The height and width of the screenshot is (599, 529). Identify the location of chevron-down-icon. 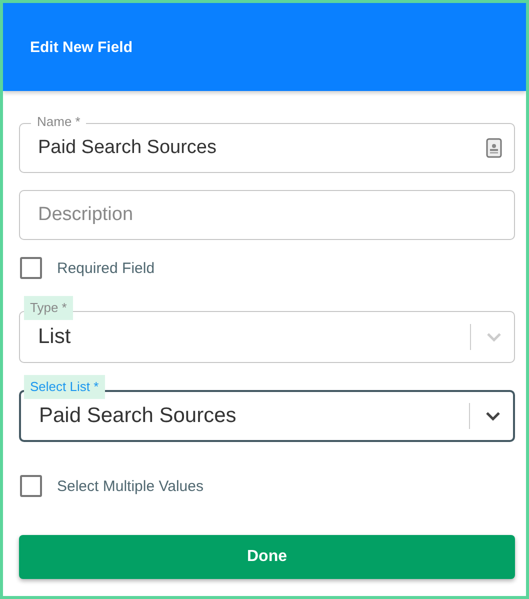
(493, 416).